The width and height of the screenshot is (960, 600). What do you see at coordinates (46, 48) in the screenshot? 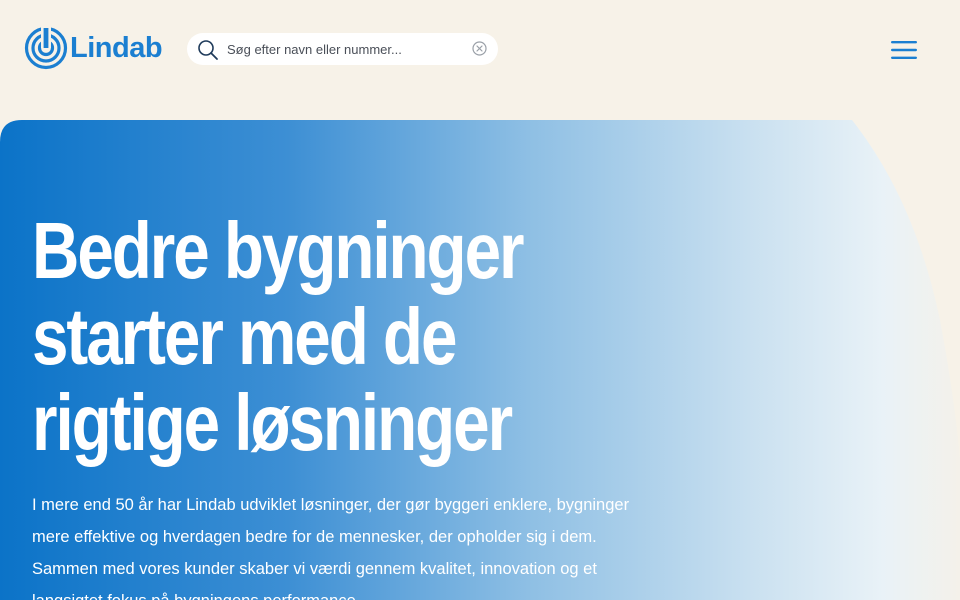
I see `lindab-logo-icon` at bounding box center [46, 48].